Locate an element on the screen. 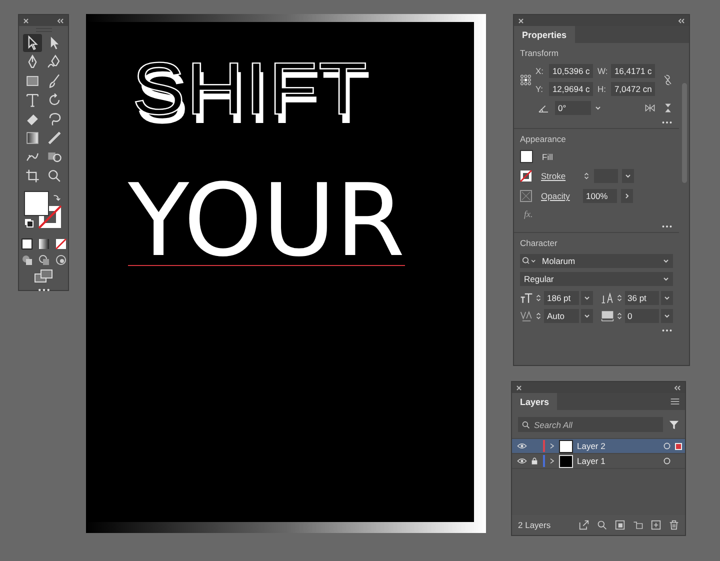 Image resolution: width=720 pixels, height=561 pixels. stroke-link: Stroke is located at coordinates (560, 176).